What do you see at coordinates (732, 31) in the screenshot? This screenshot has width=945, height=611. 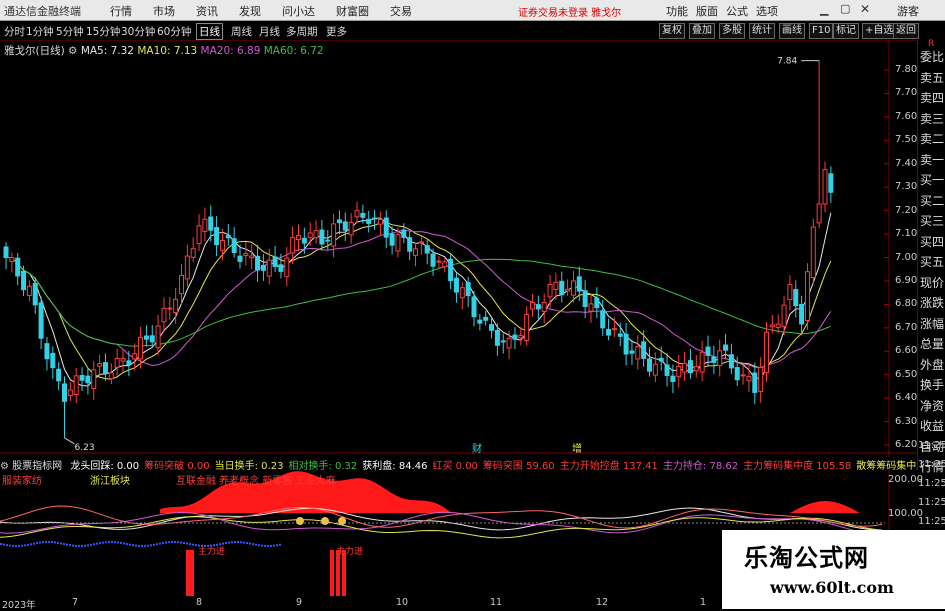 I see `multi-stock-button: 多股` at bounding box center [732, 31].